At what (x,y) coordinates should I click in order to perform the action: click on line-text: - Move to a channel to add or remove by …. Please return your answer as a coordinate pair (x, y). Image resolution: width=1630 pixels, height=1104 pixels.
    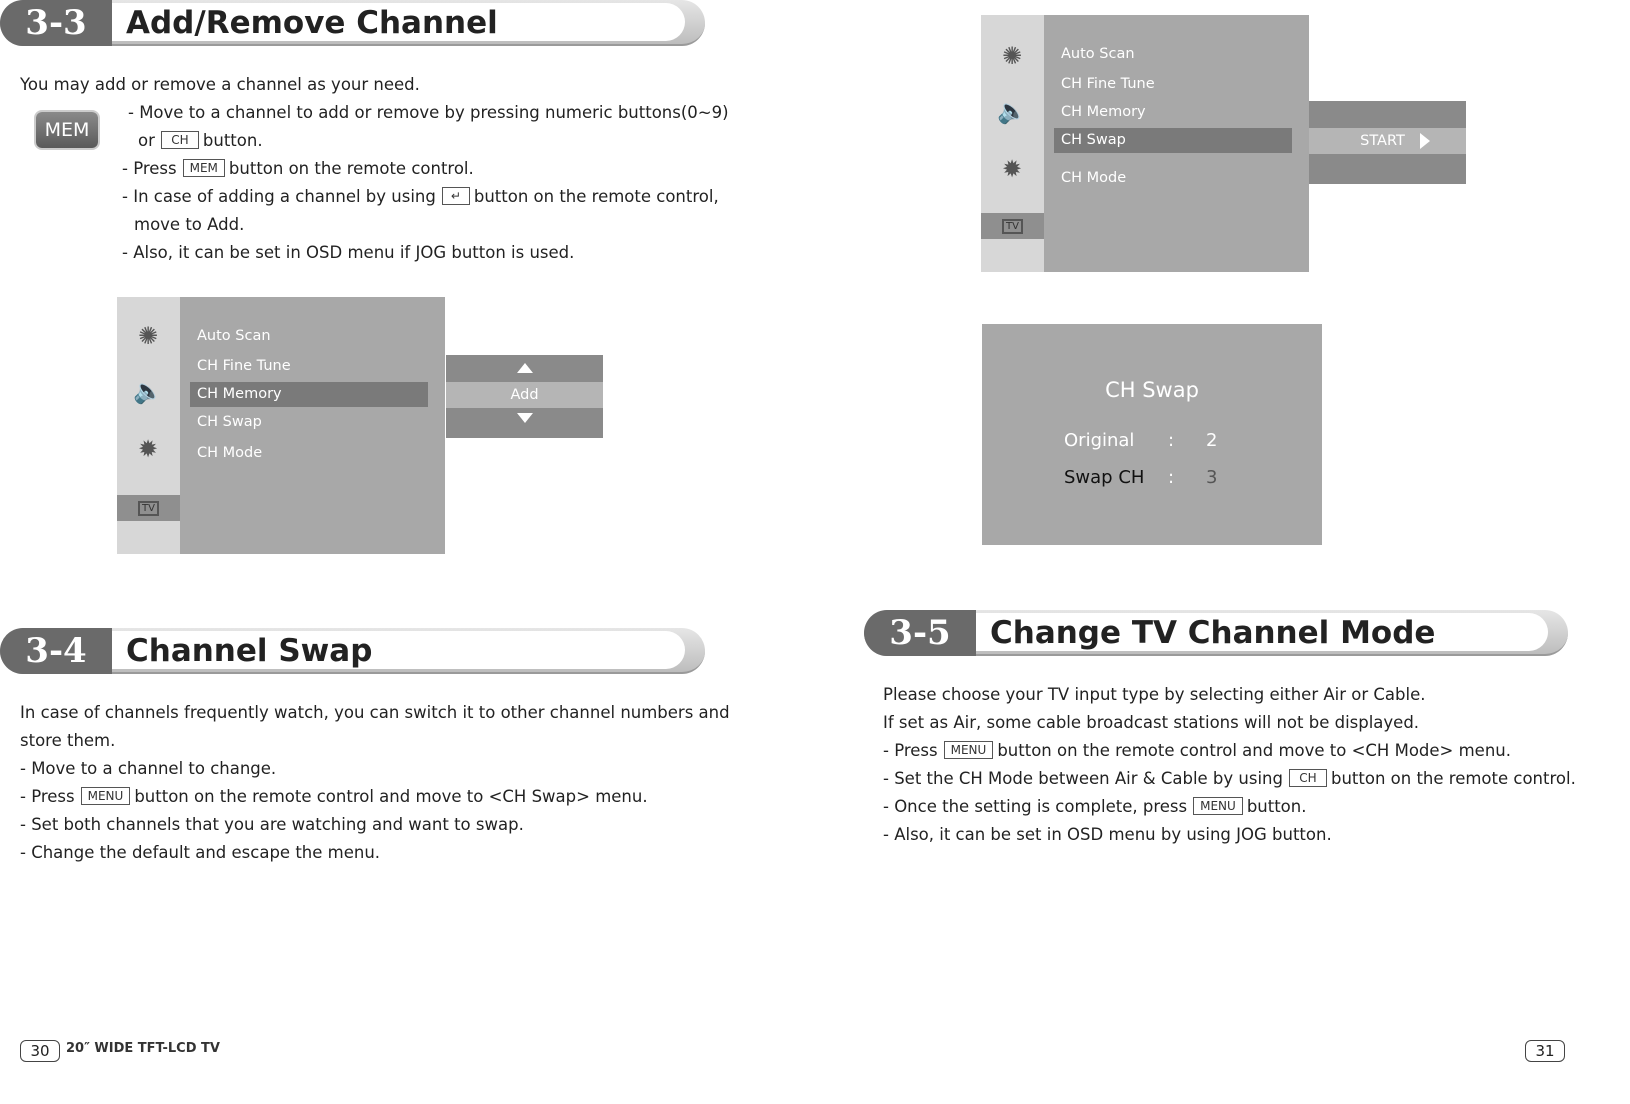
    Looking at the image, I should click on (428, 112).